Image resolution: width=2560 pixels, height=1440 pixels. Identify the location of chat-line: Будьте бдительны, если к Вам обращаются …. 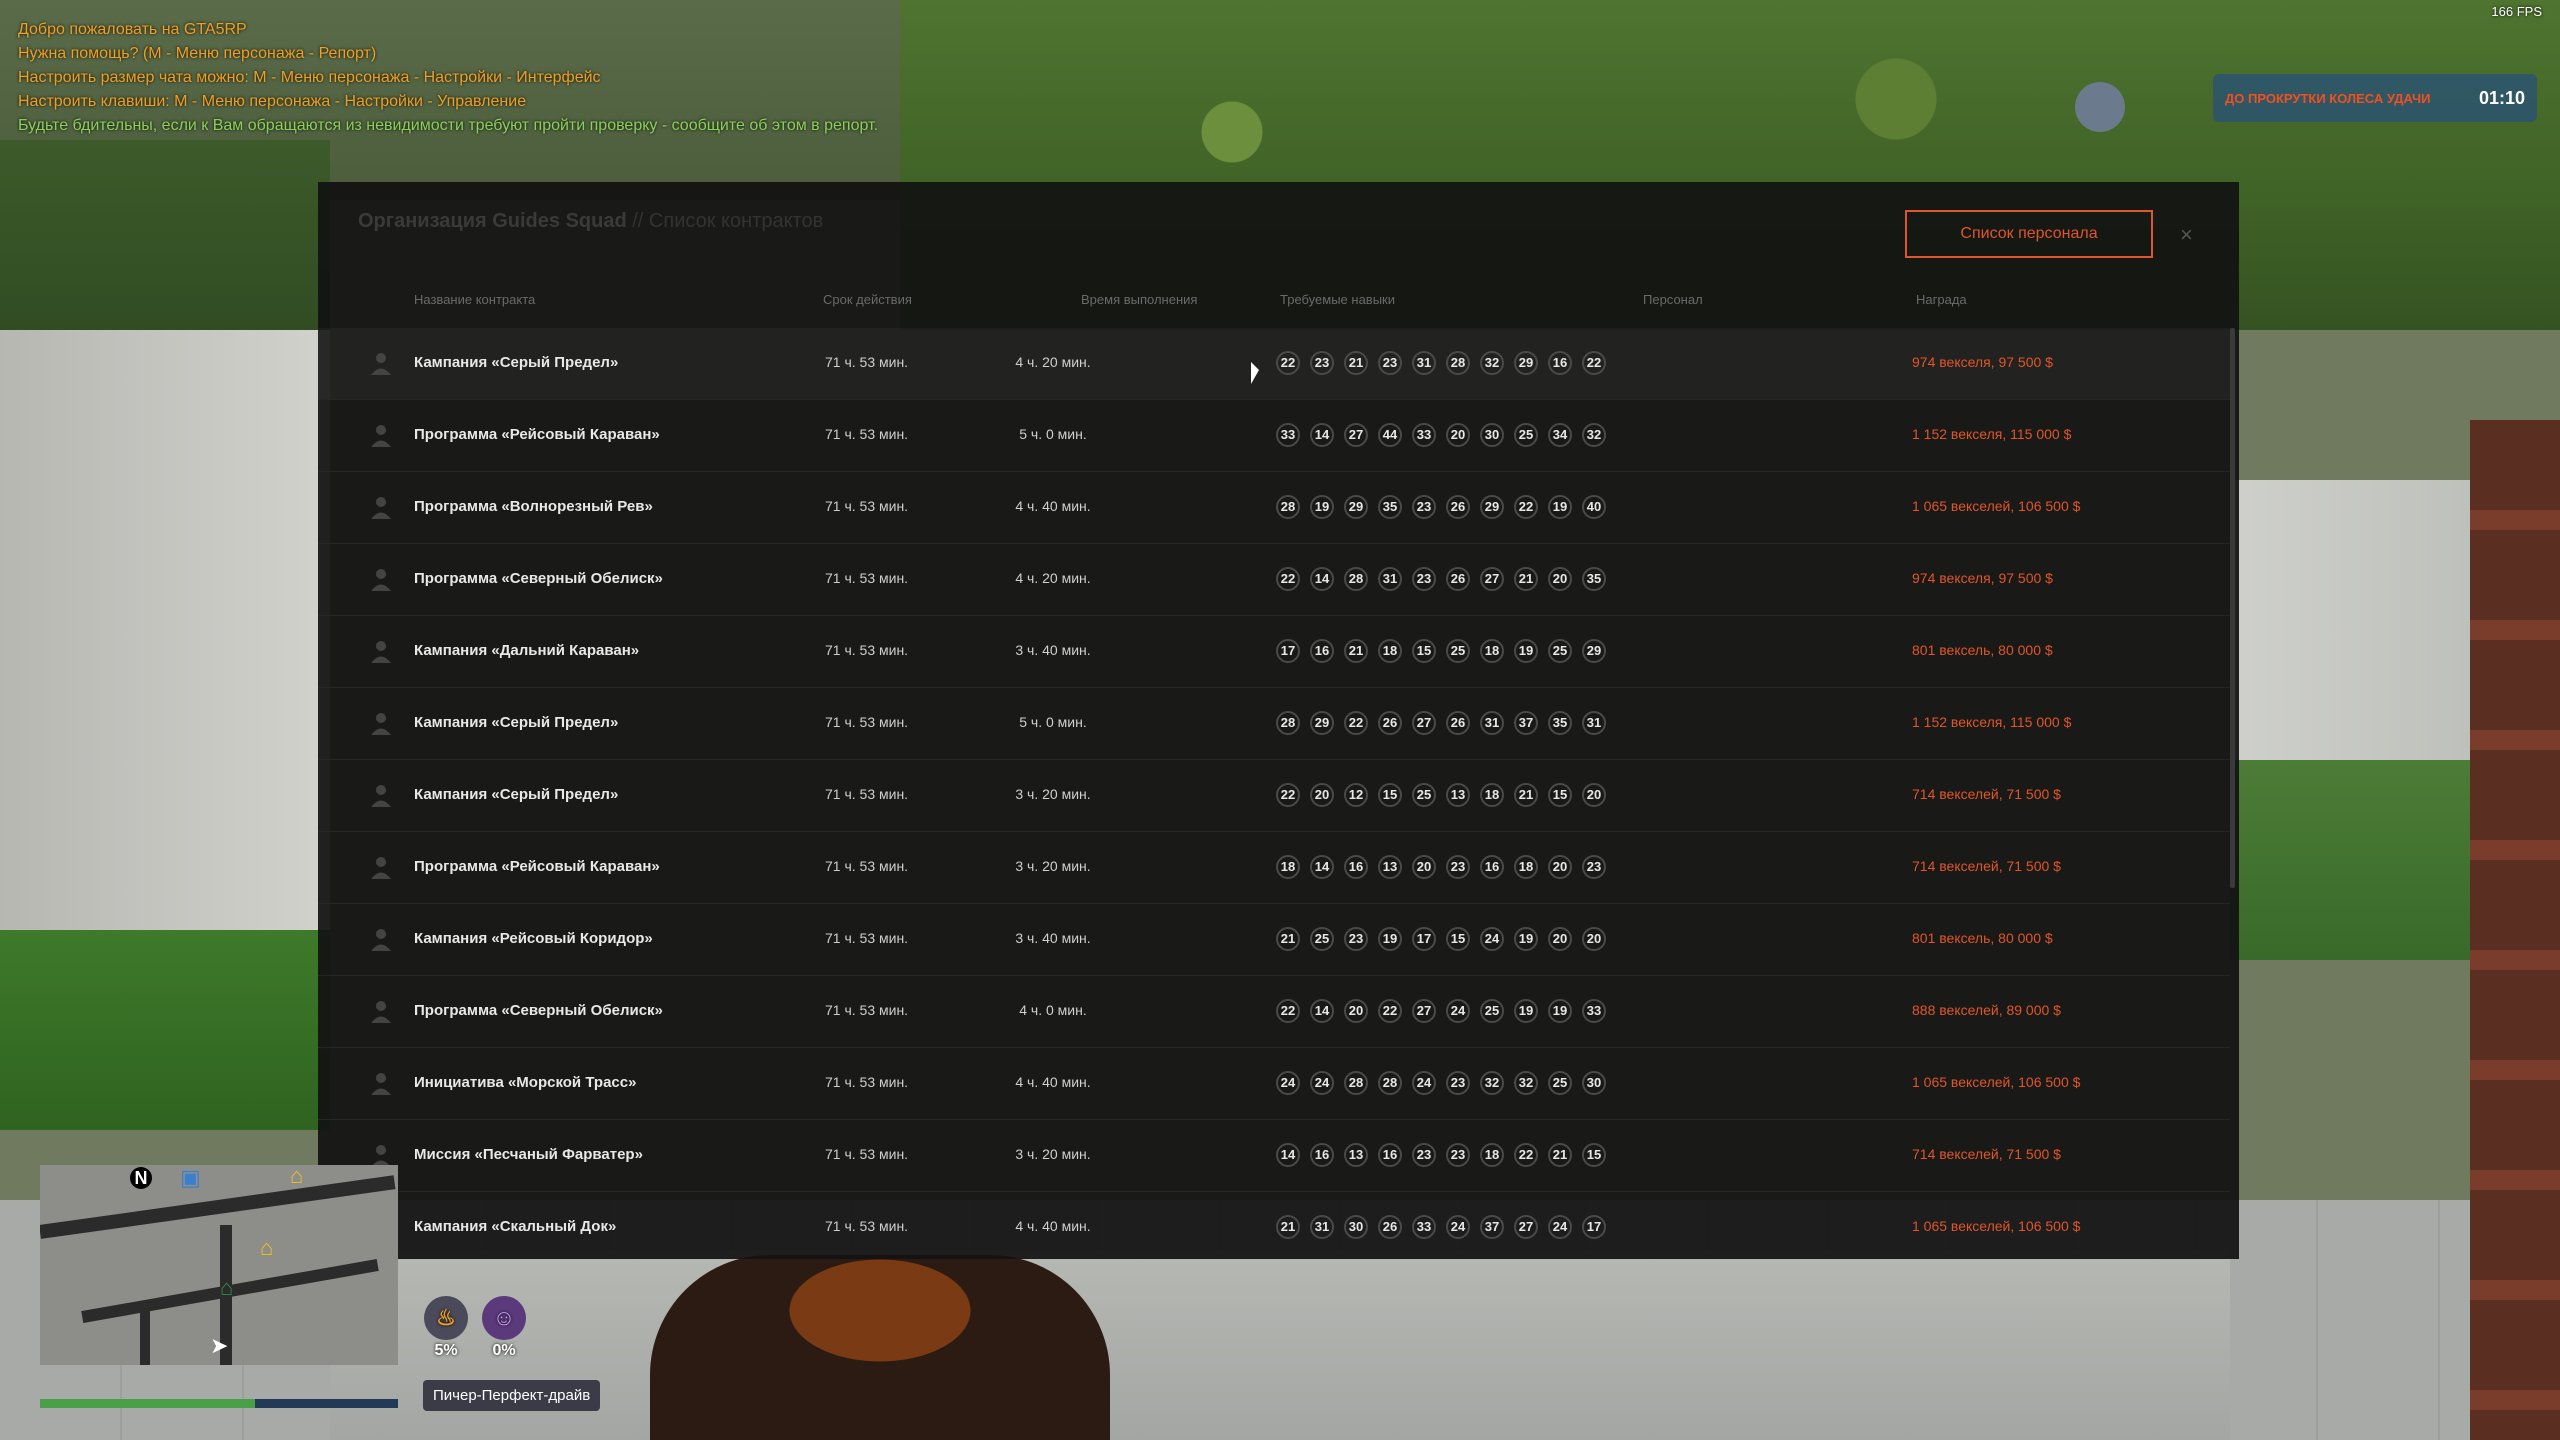
(448, 125).